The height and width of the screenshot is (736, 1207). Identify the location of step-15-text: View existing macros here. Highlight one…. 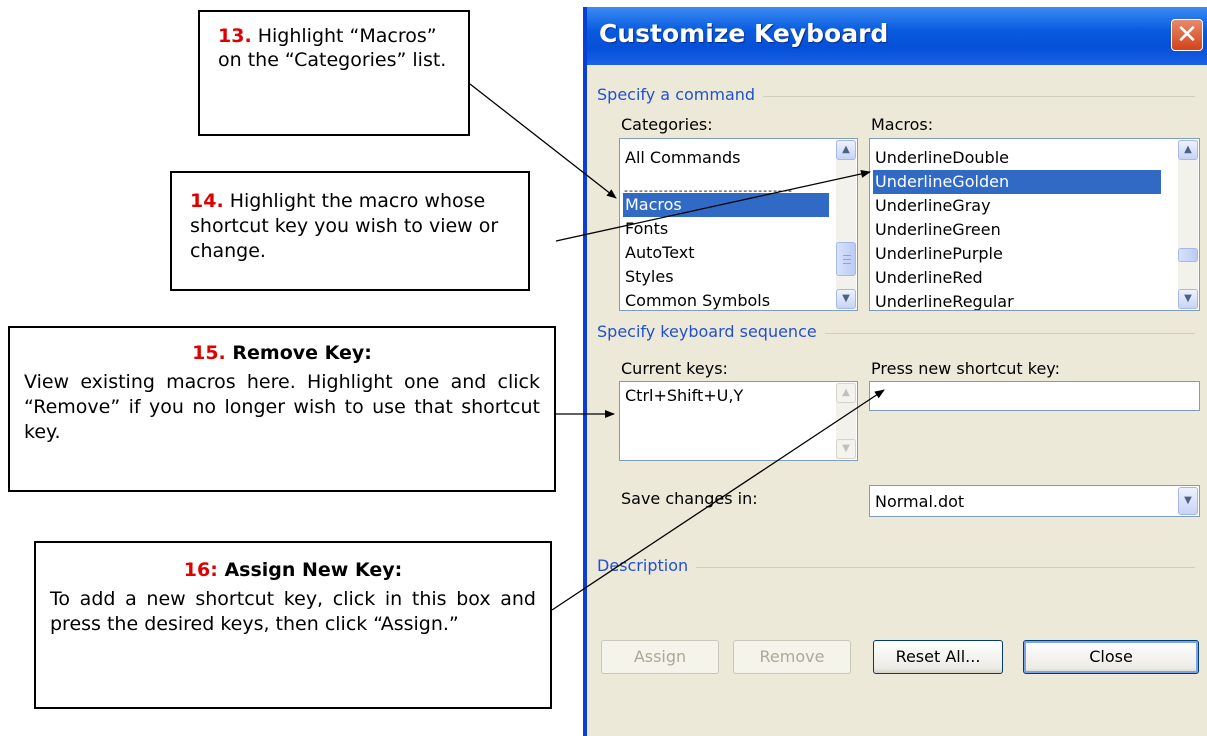
(282, 407).